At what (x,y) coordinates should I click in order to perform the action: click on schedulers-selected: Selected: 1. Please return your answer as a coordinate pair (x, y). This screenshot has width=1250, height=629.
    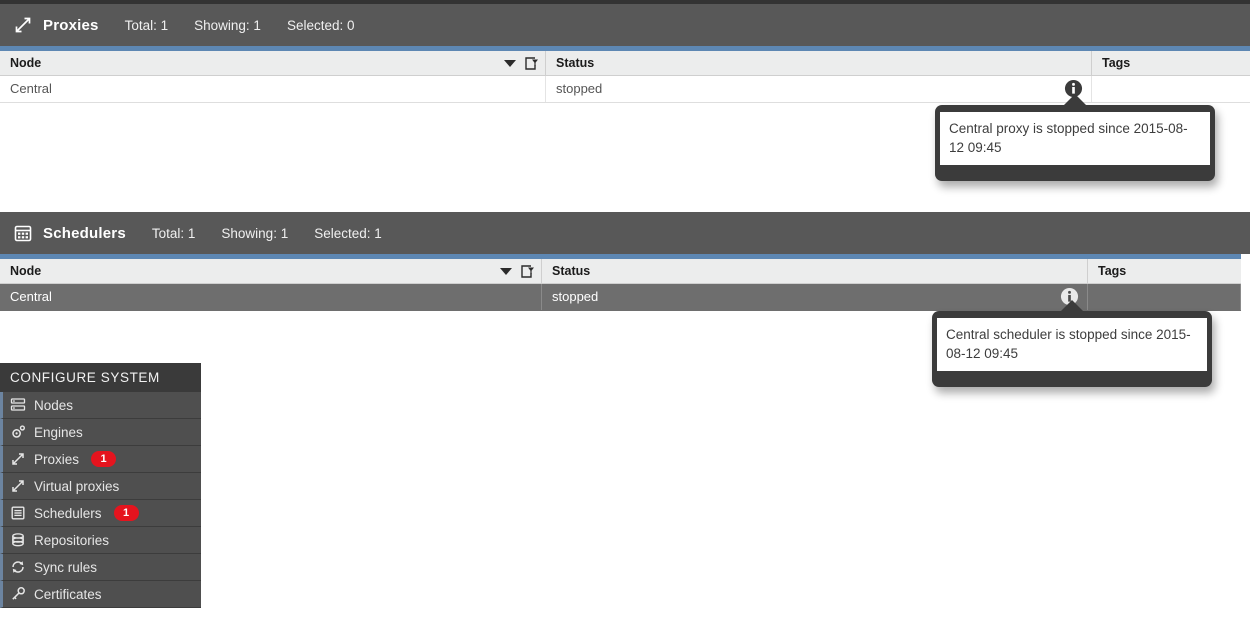
    Looking at the image, I should click on (348, 233).